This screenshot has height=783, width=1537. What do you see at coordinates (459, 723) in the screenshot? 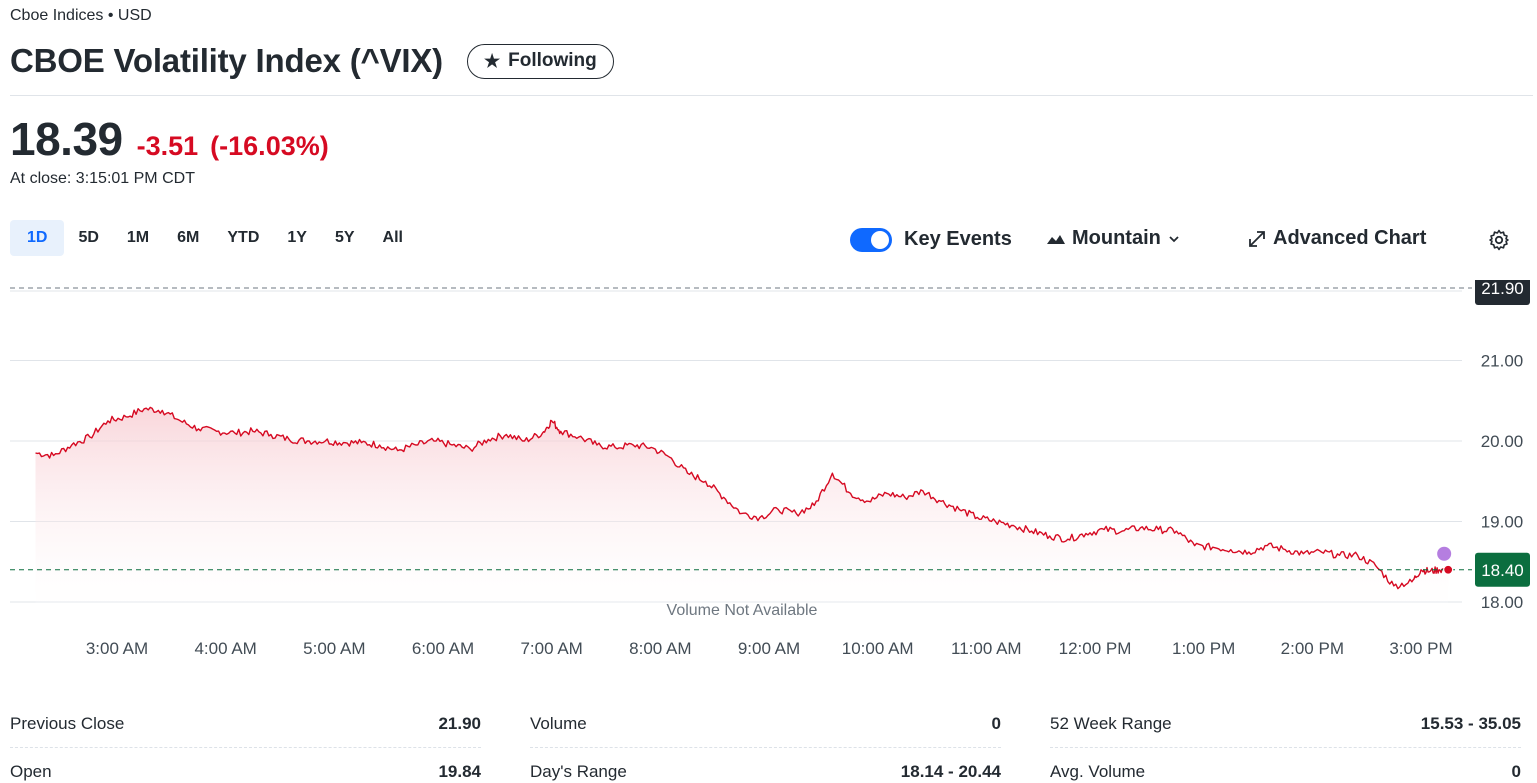
I see `stat-value: 21.90` at bounding box center [459, 723].